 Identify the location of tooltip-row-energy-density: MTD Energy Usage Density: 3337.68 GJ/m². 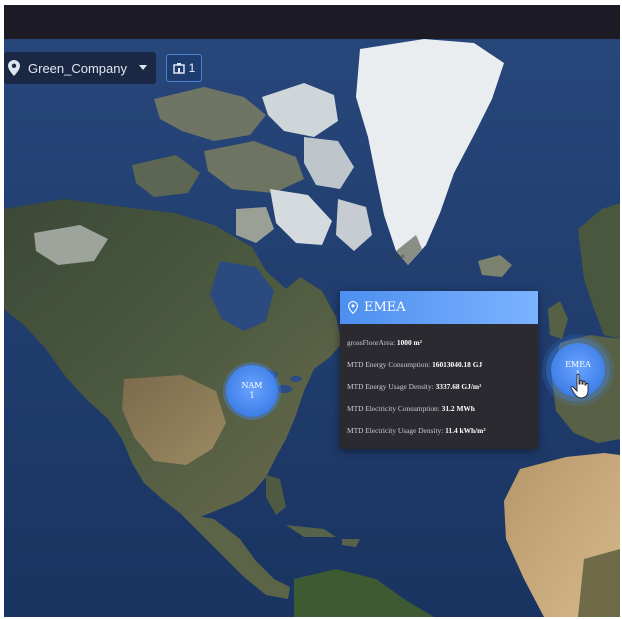
(439, 387).